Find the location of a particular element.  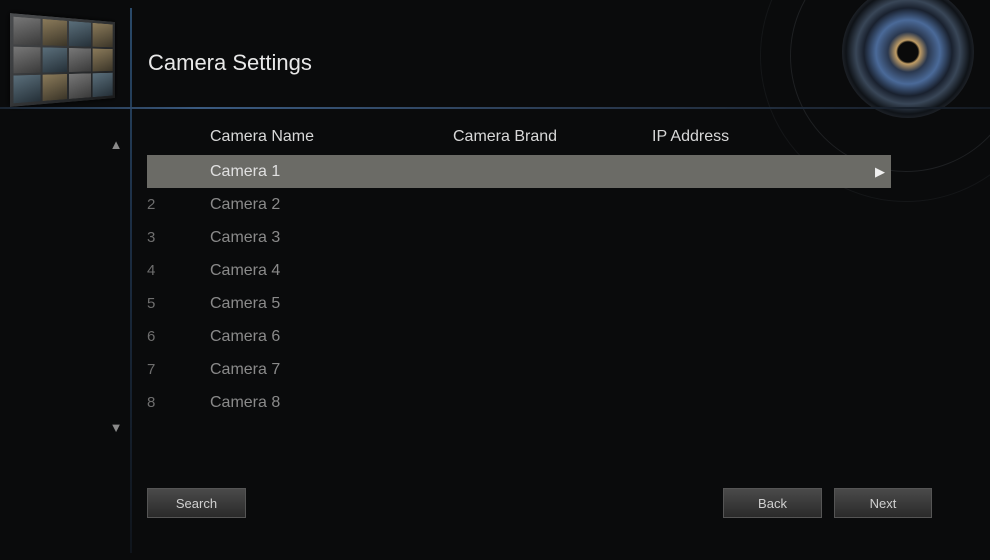

camera-grid-thumbnail is located at coordinates (62, 60).